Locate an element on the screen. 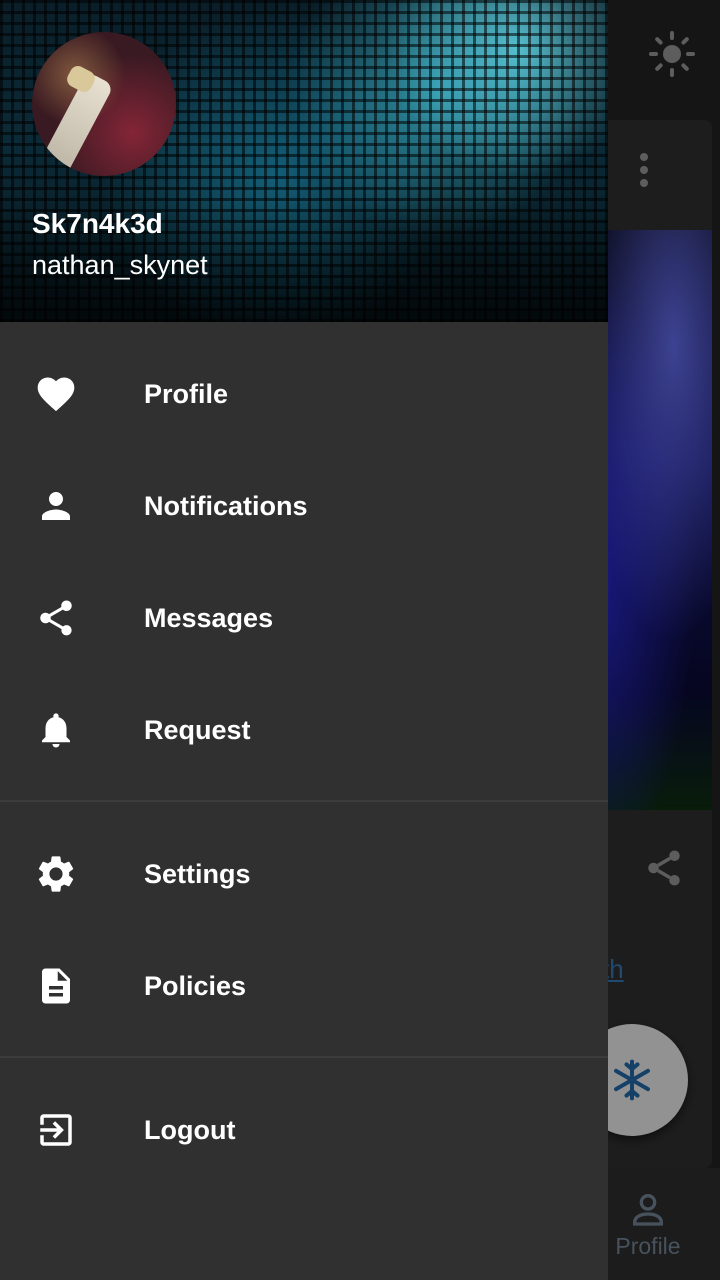 The height and width of the screenshot is (1280, 720). drawer-item-messages: Messages is located at coordinates (304, 618).